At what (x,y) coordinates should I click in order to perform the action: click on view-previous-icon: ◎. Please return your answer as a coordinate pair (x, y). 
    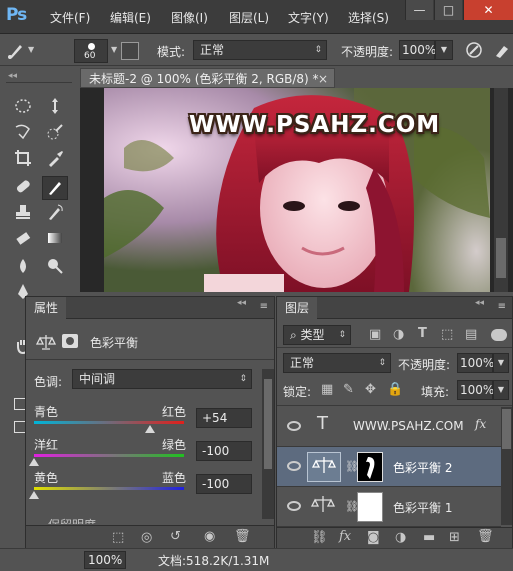
    Looking at the image, I should click on (146, 537).